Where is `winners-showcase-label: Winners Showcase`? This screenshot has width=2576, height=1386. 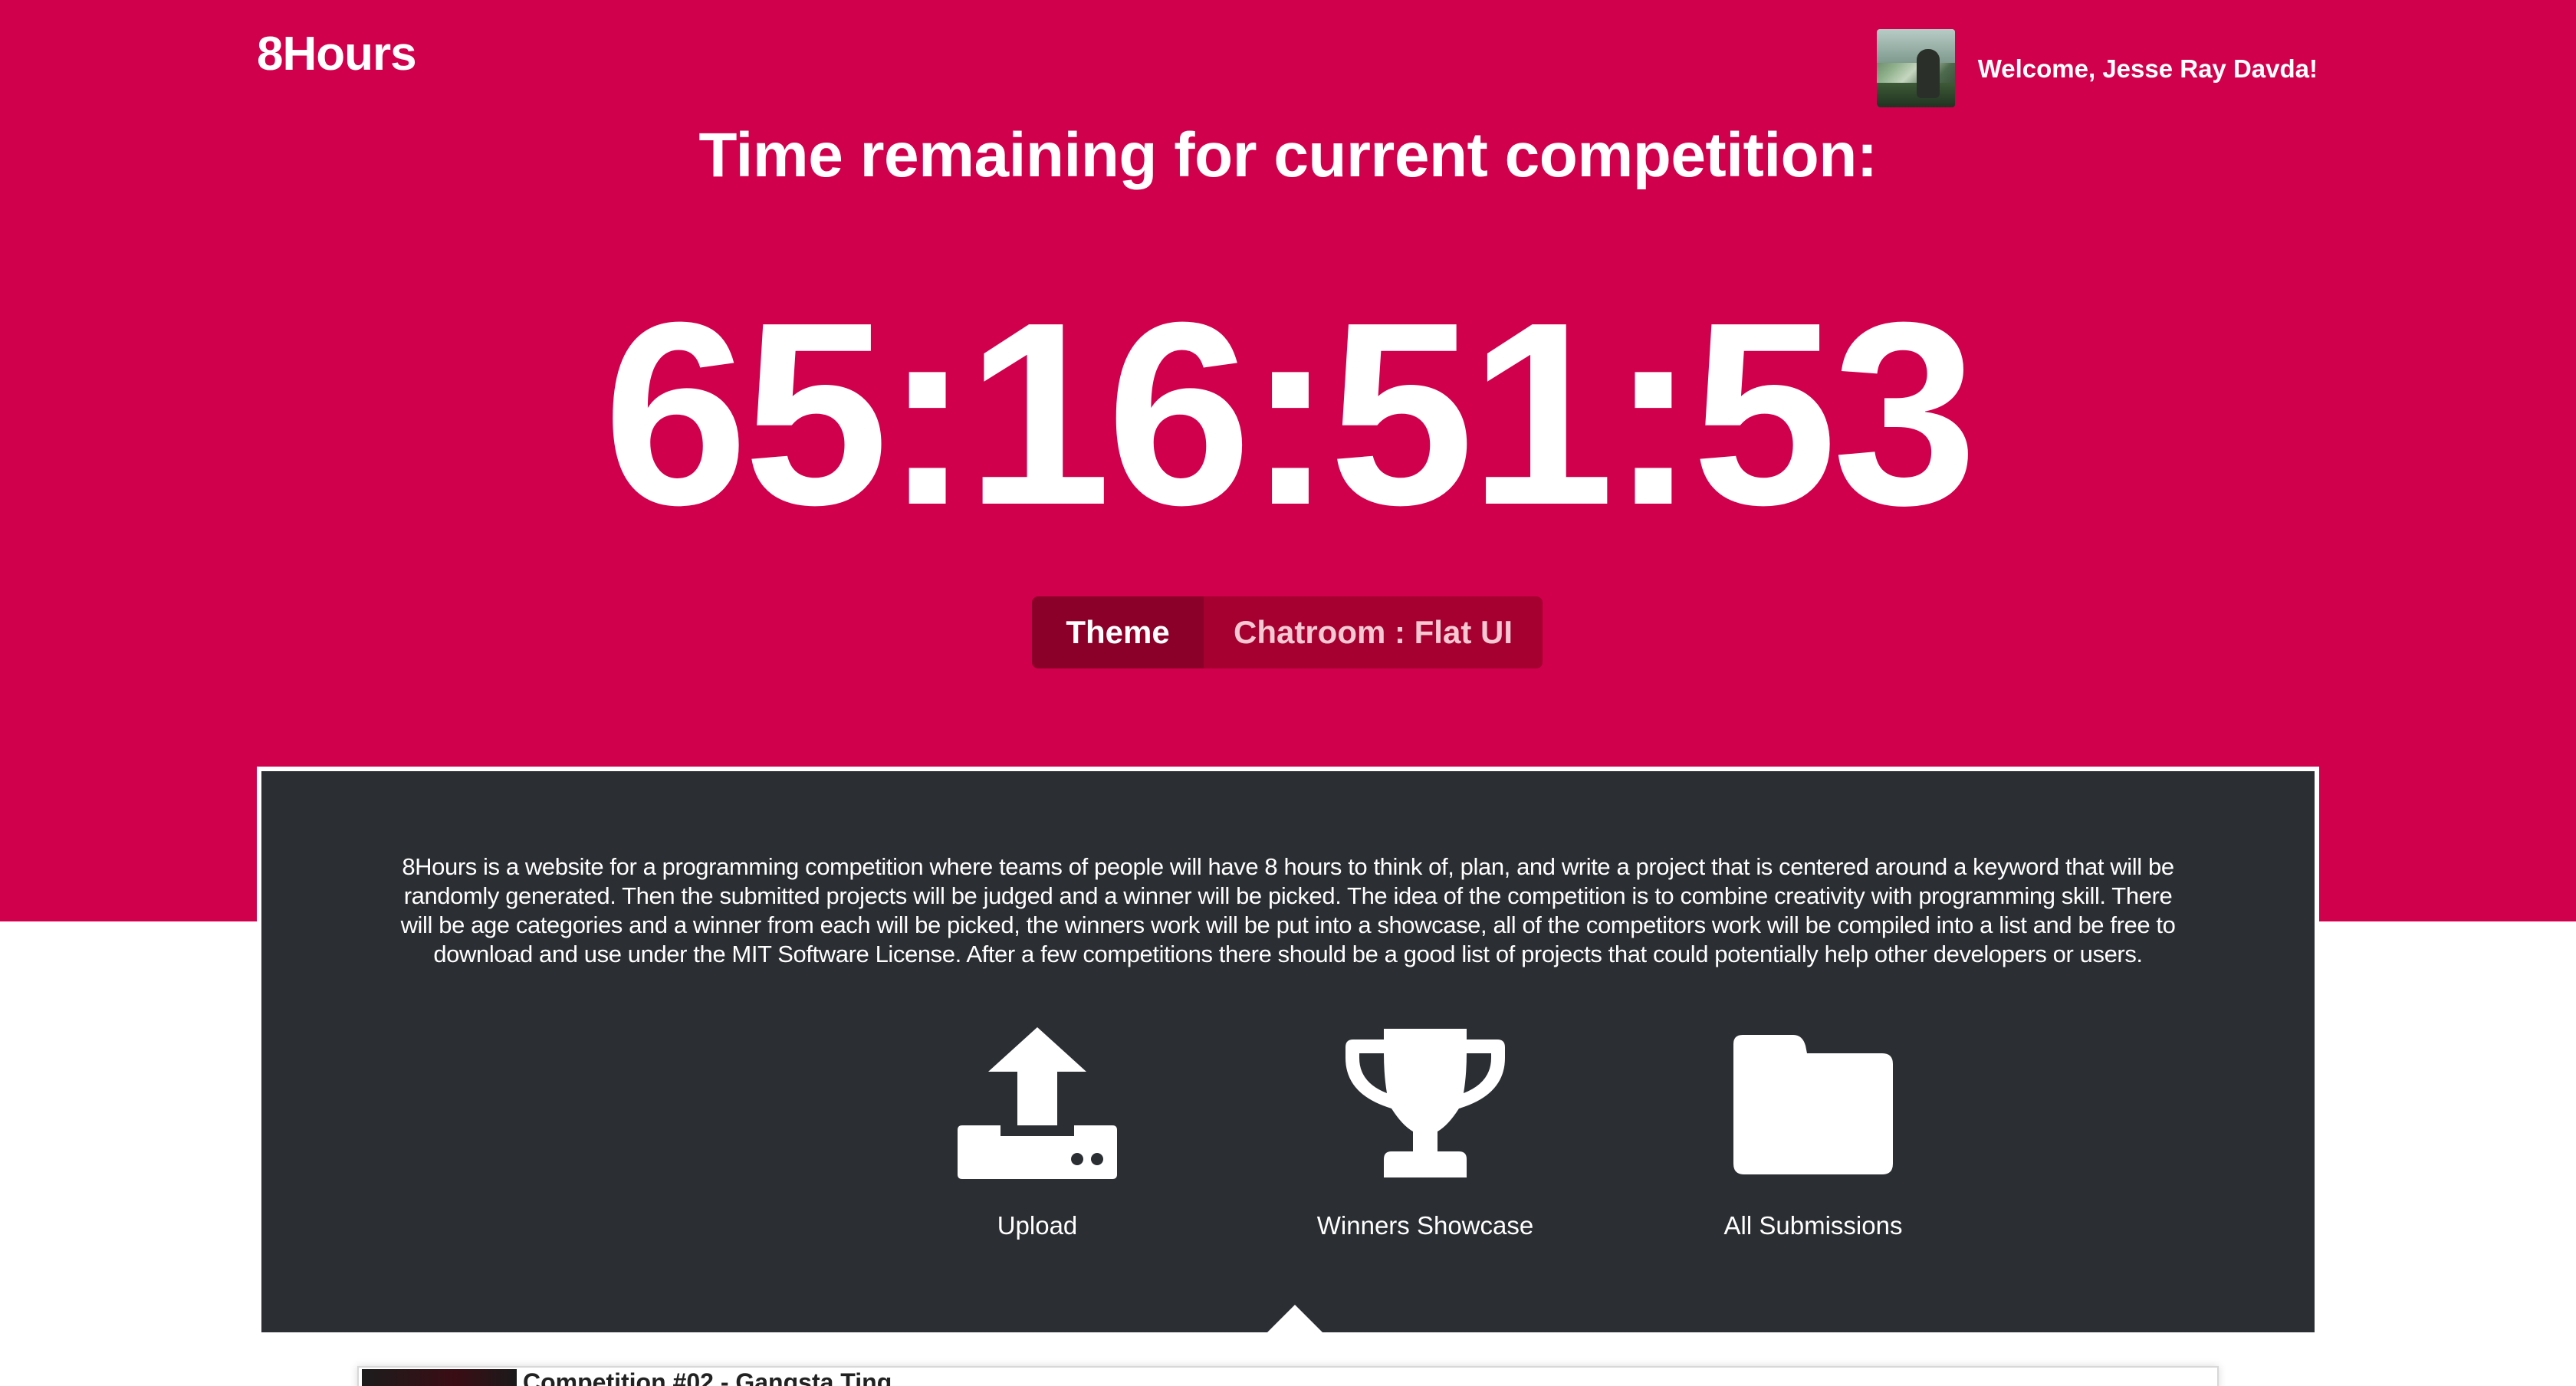 winners-showcase-label: Winners Showcase is located at coordinates (1425, 1225).